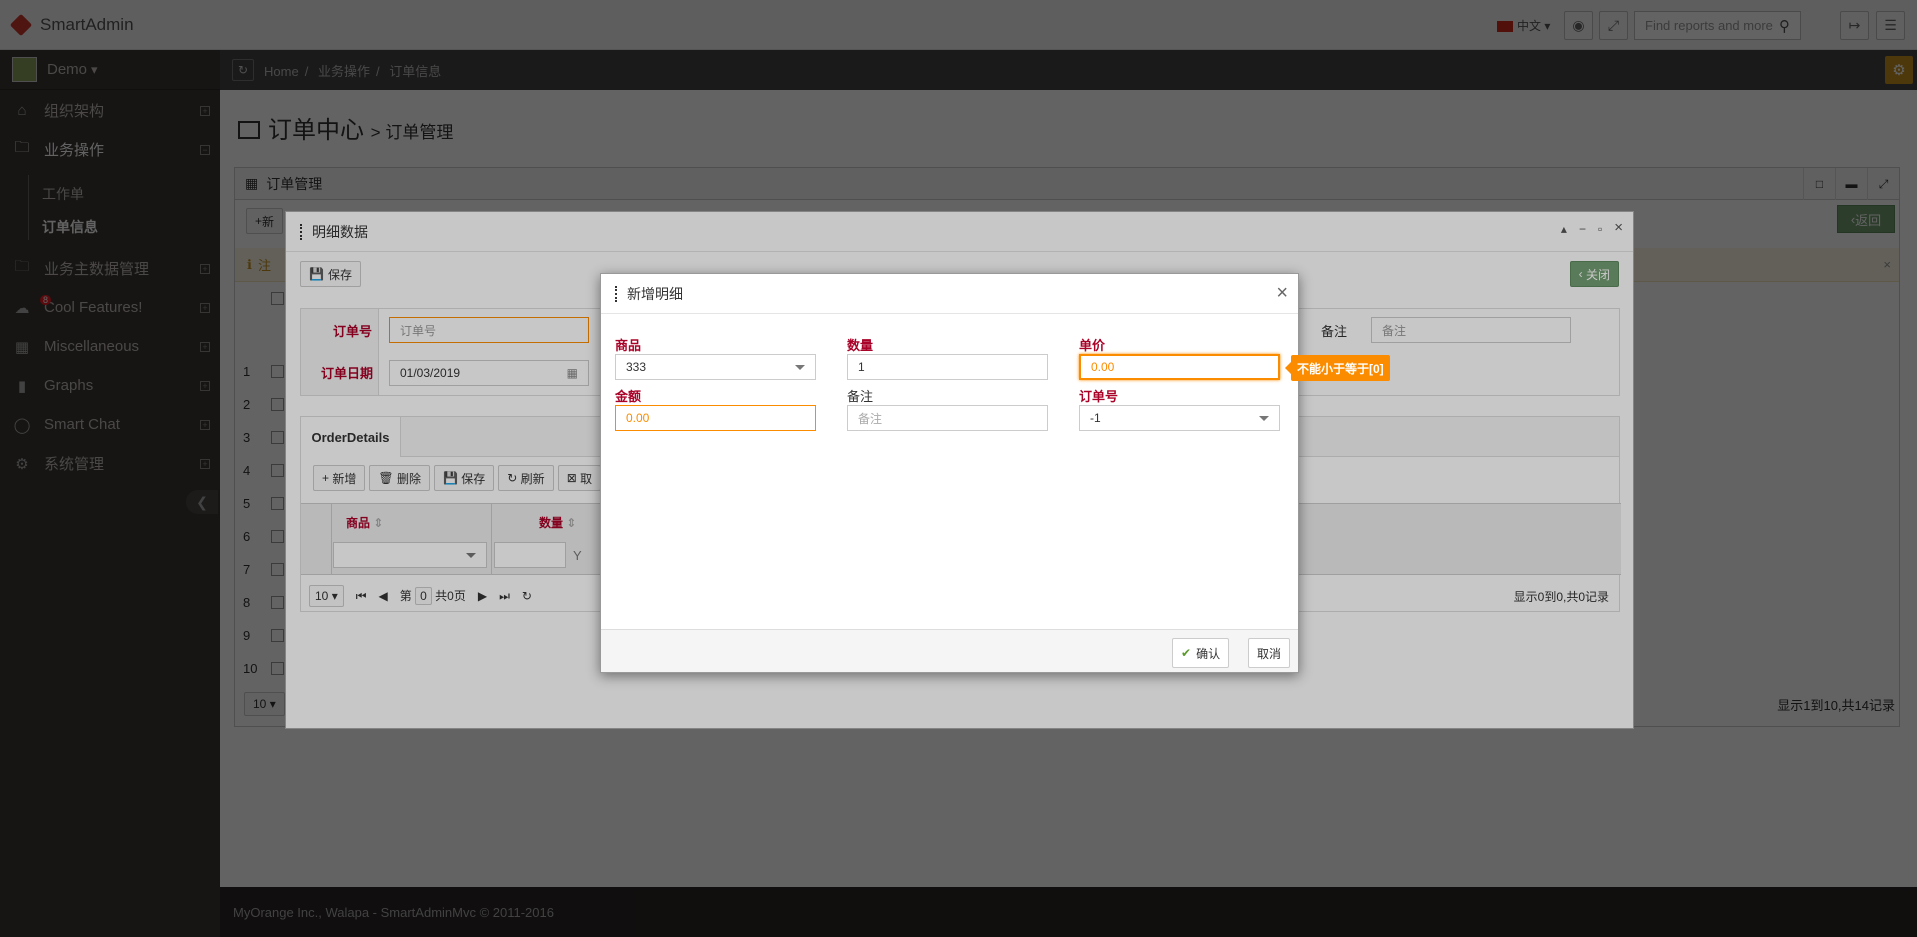 Image resolution: width=1917 pixels, height=937 pixels. I want to click on modal-footer: ✔ 确认 取消, so click(949, 650).